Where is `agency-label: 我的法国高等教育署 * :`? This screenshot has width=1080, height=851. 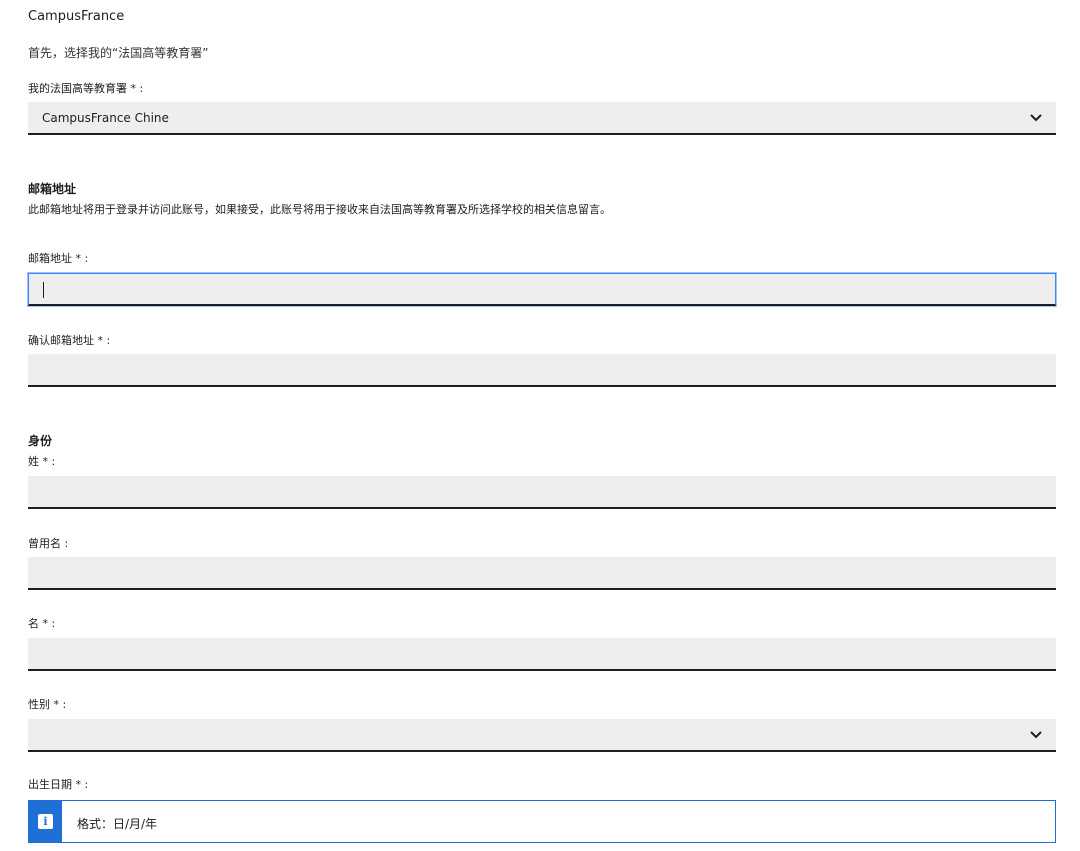 agency-label: 我的法国高等教育署 * : is located at coordinates (86, 88).